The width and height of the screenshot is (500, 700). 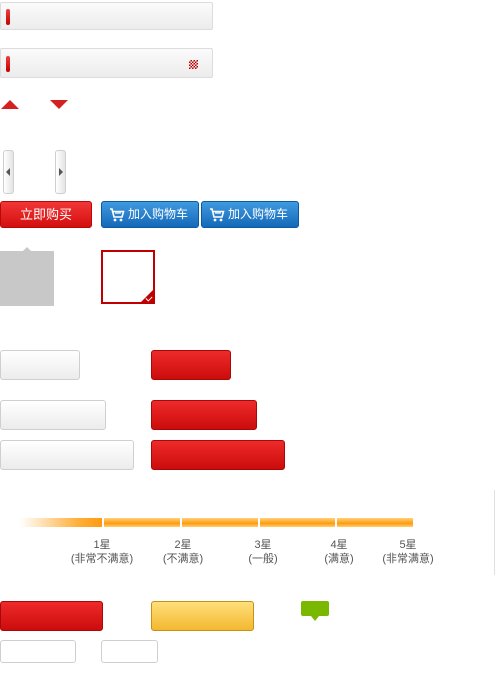 What do you see at coordinates (408, 552) in the screenshot?
I see `rating-label-5: 5星 (非常满意)` at bounding box center [408, 552].